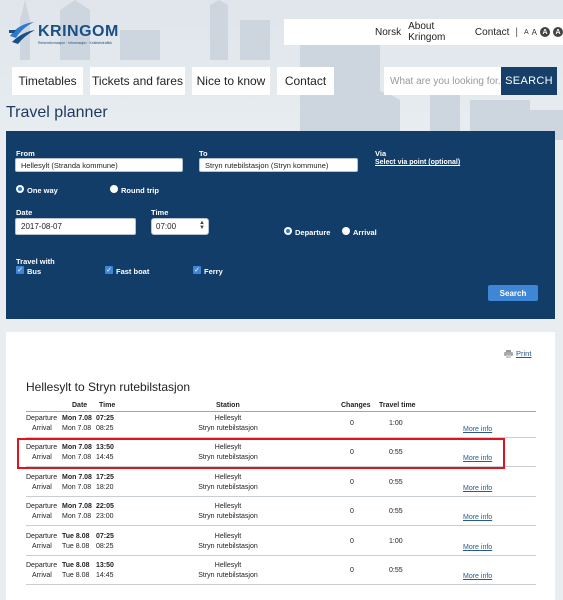 This screenshot has width=563, height=600. I want to click on time-select-value: 07:00, so click(166, 226).